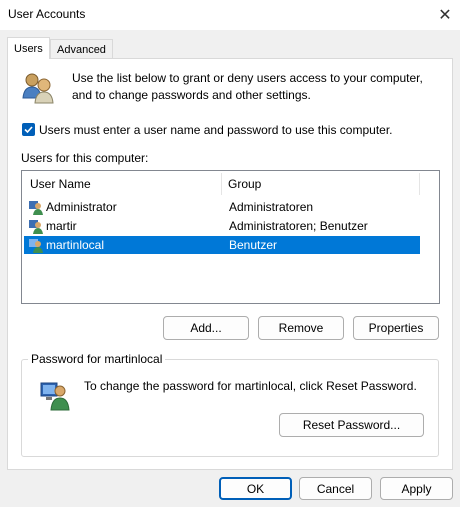 This screenshot has width=460, height=507. Describe the element at coordinates (271, 207) in the screenshot. I see `group-cell: Administratoren` at that location.